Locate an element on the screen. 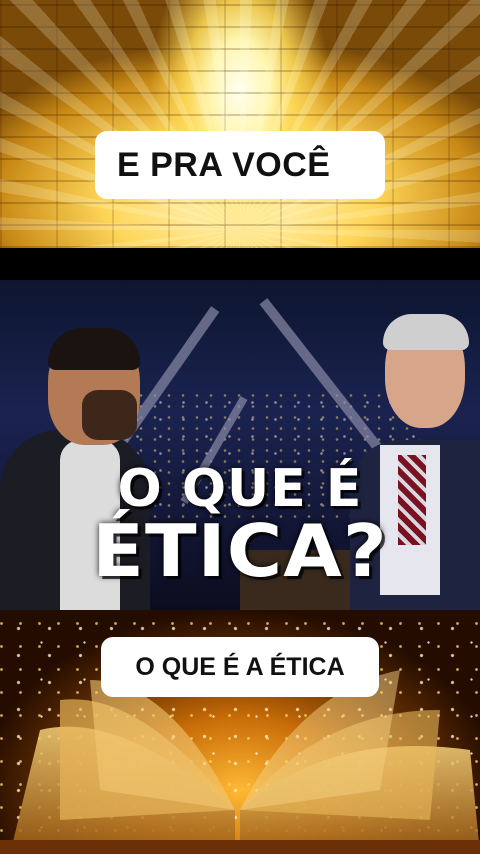 This screenshot has height=854, width=480. bottom-caption: O QUE É A ÉTICA is located at coordinates (240, 667).